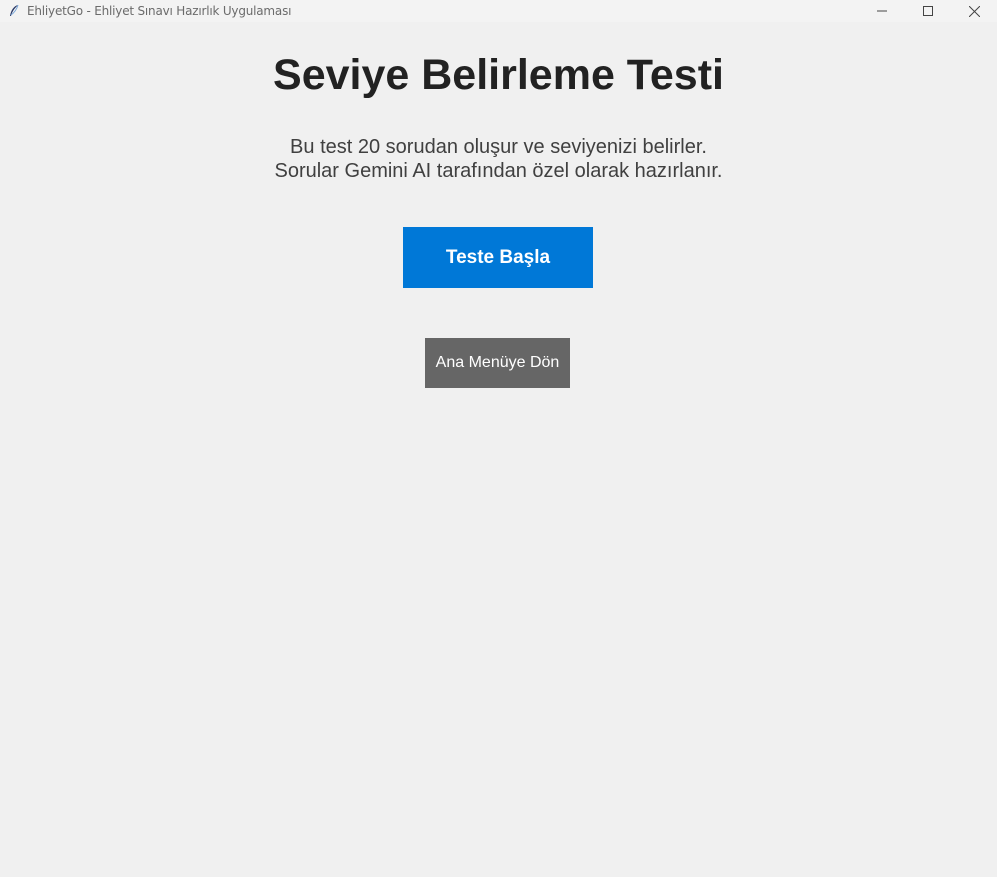  I want to click on page-title: Seviye Belirleme Testi, so click(498, 75).